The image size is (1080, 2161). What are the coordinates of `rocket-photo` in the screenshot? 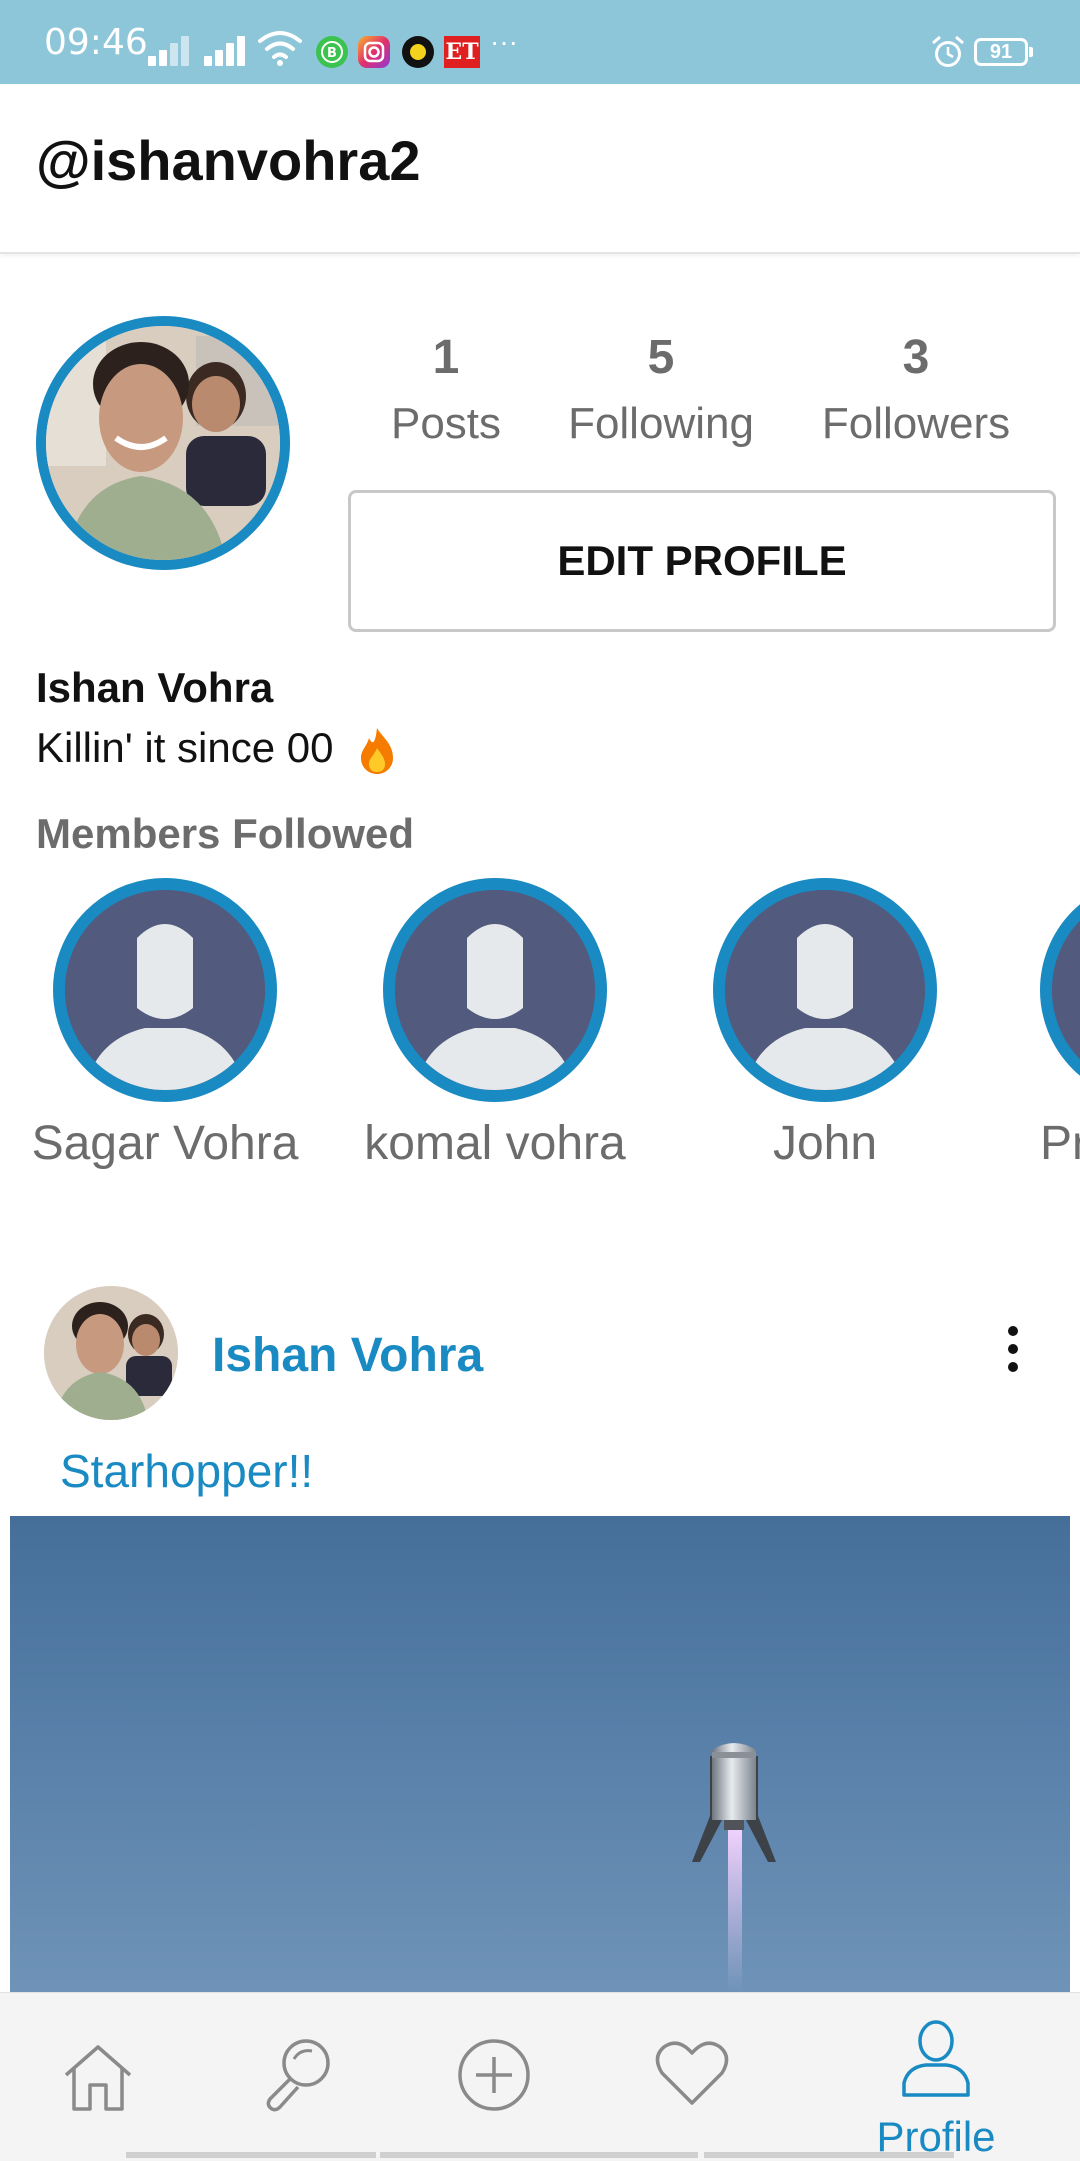 It's located at (734, 1867).